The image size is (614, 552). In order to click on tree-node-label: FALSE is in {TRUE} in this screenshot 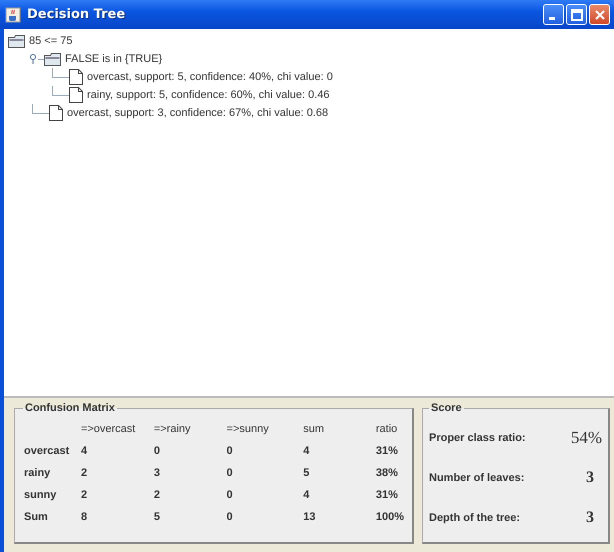, I will do `click(113, 59)`.